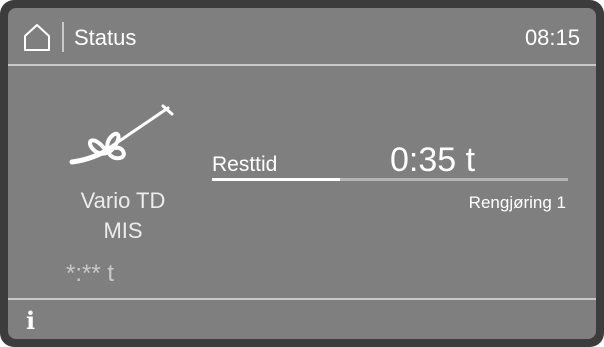 Image resolution: width=604 pixels, height=347 pixels. I want to click on program-subtitle: MIS, so click(123, 230).